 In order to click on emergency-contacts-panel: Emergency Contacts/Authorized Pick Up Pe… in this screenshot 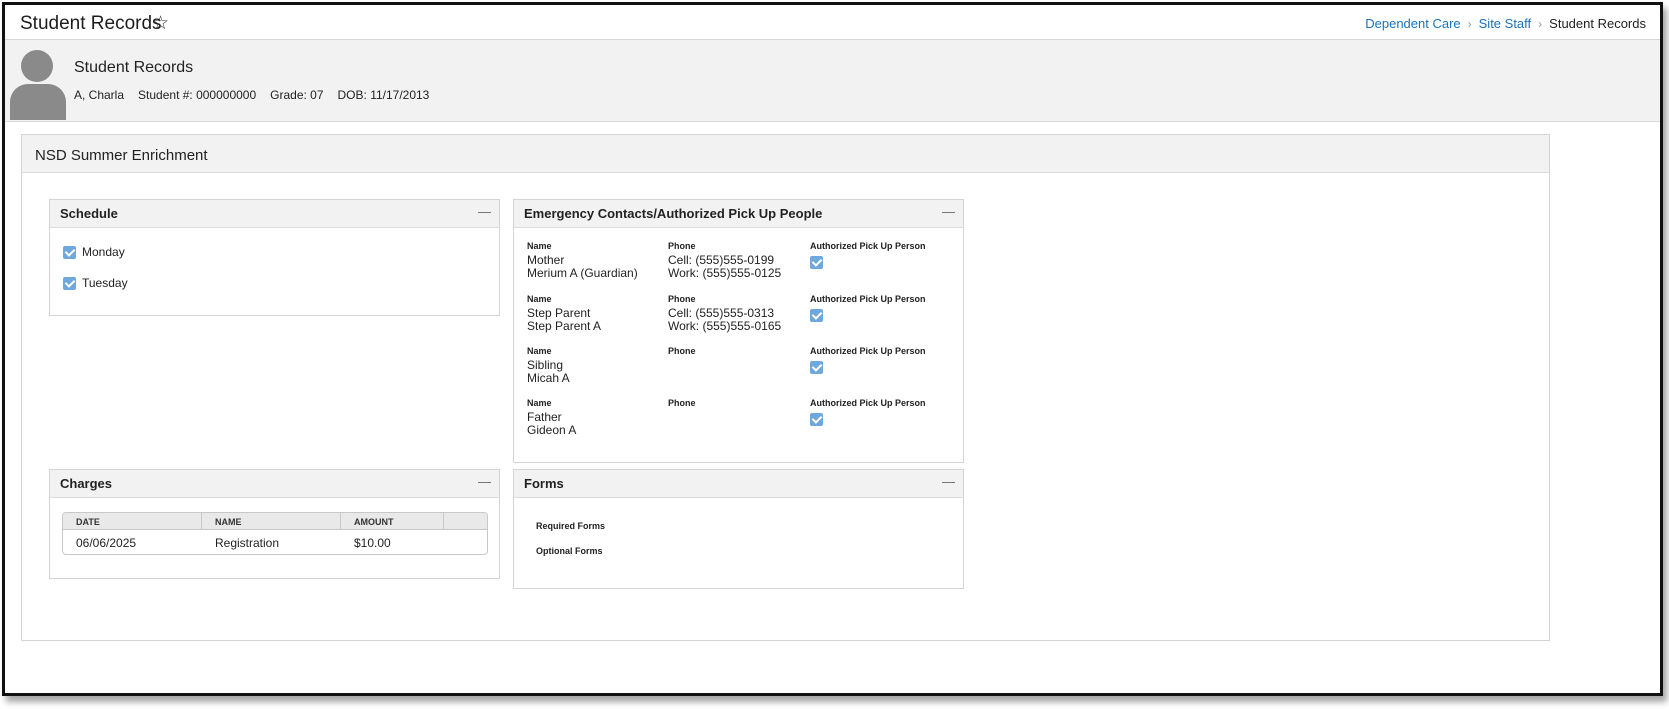, I will do `click(738, 331)`.